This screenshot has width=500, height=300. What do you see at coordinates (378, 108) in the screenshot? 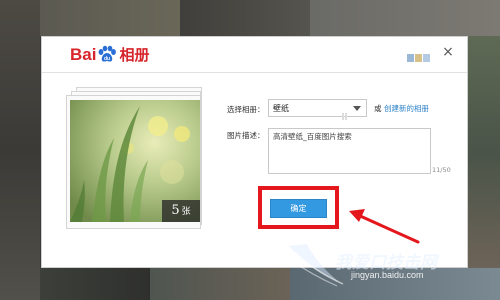
I see `or-text: 或` at bounding box center [378, 108].